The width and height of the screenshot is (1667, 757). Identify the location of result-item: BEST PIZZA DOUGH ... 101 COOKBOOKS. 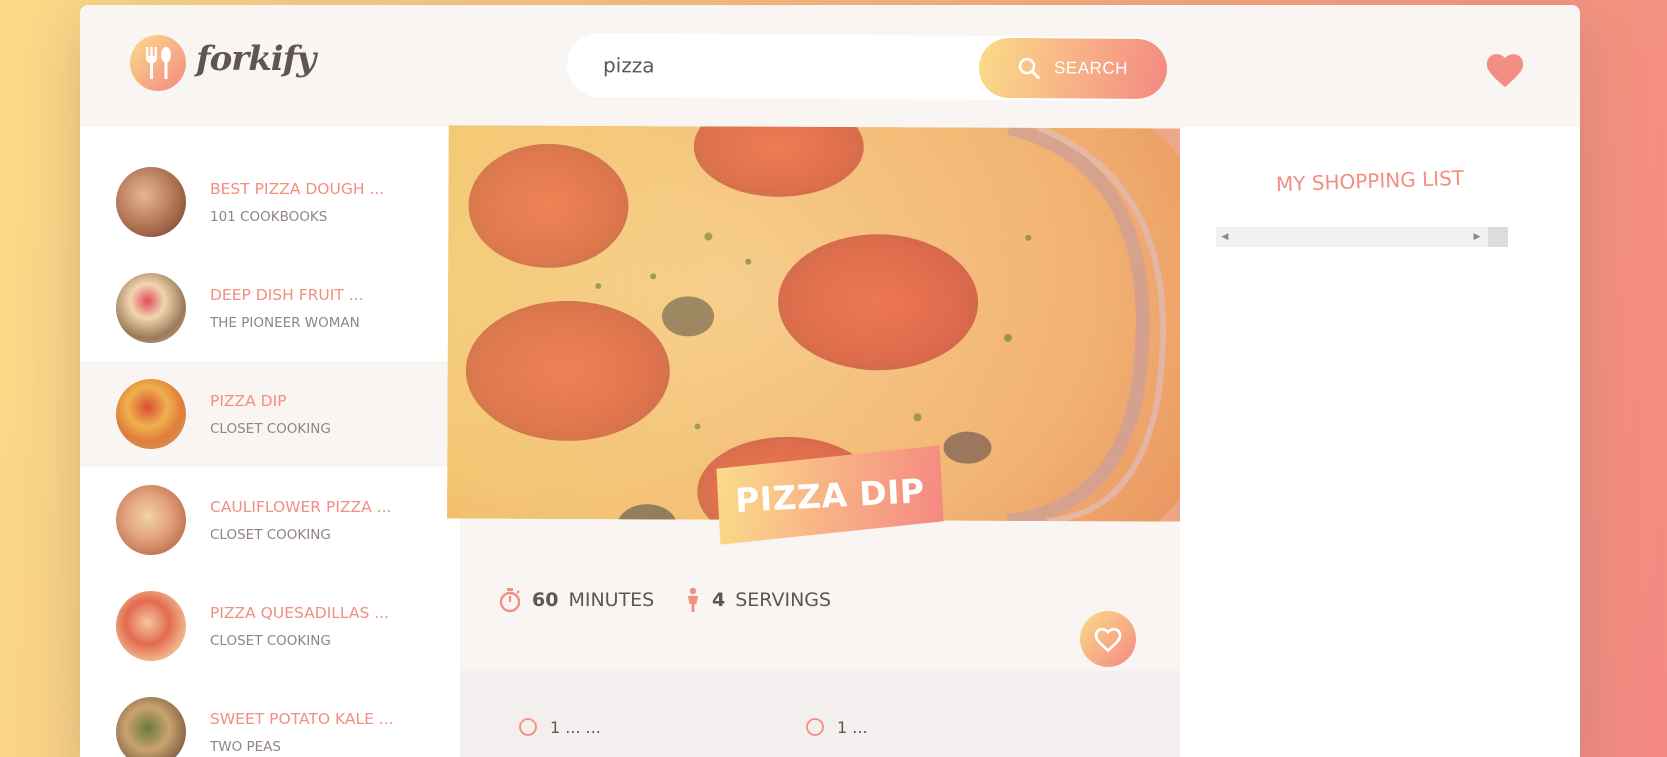
(270, 202).